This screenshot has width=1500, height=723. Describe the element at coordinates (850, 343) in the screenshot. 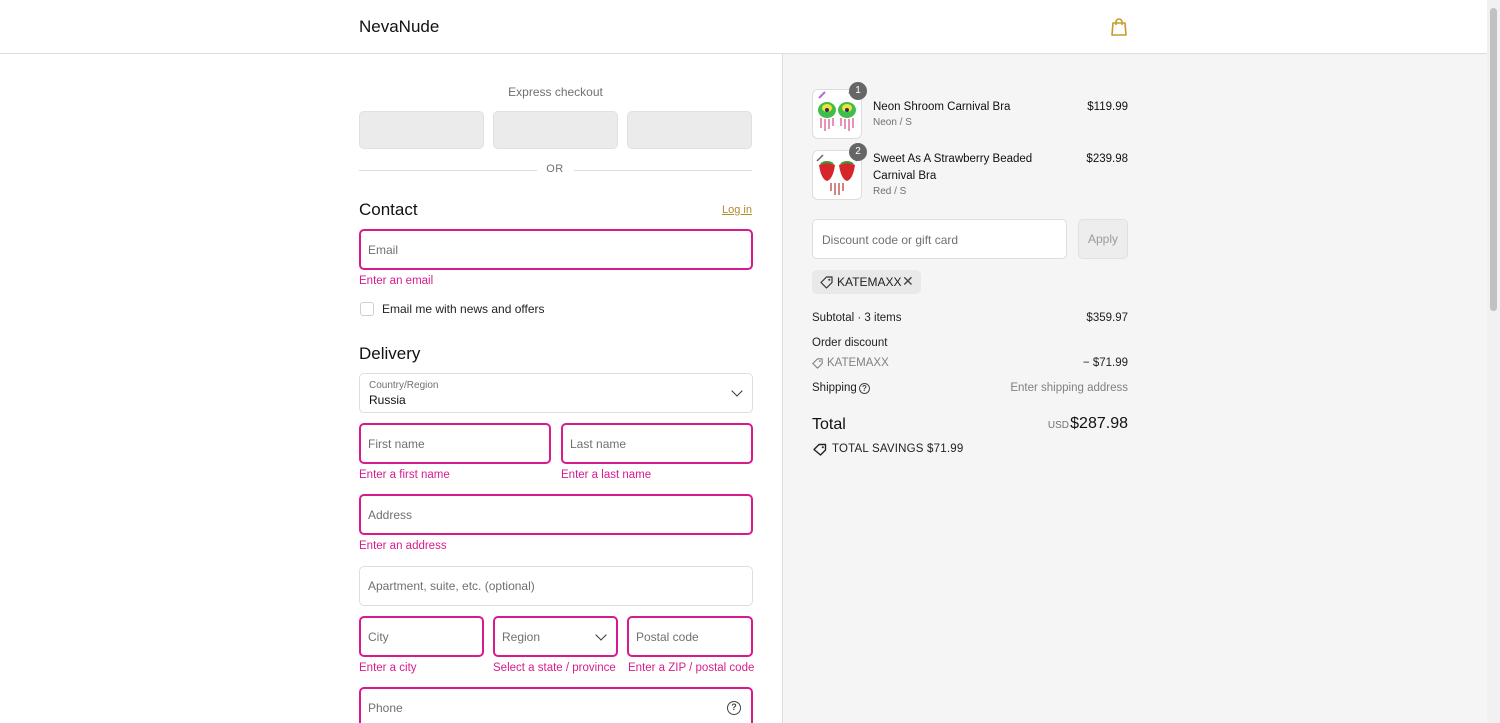

I see `order-discount-label: Order discount` at that location.